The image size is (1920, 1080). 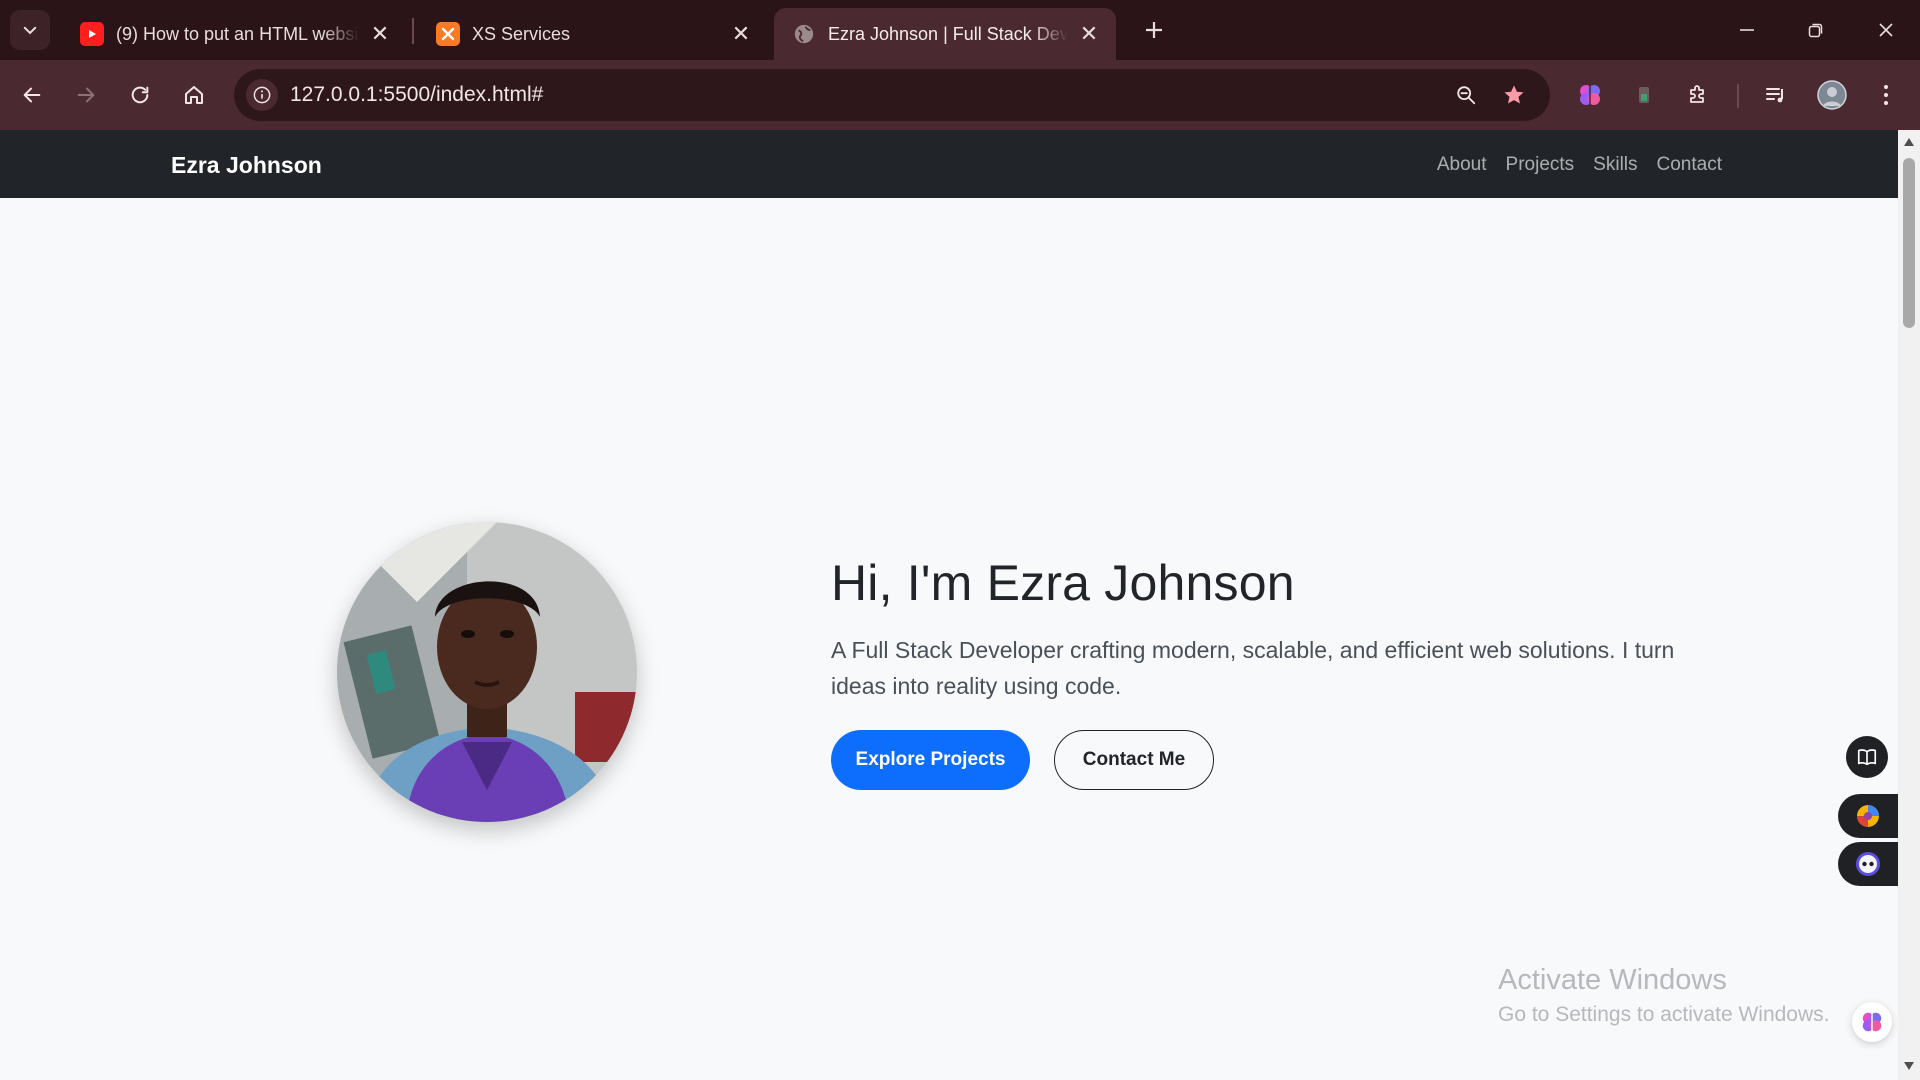 I want to click on restore-button, so click(x=1816, y=30).